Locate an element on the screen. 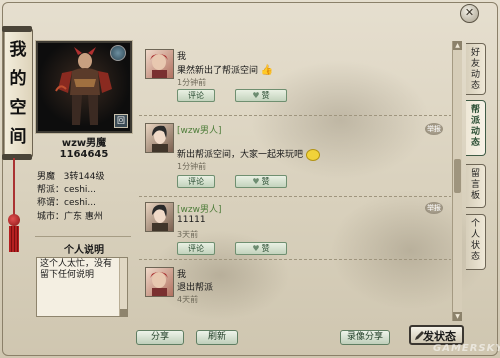 The height and width of the screenshot is (358, 500). profile-level: 男魔 3转144级 is located at coordinates (71, 175).